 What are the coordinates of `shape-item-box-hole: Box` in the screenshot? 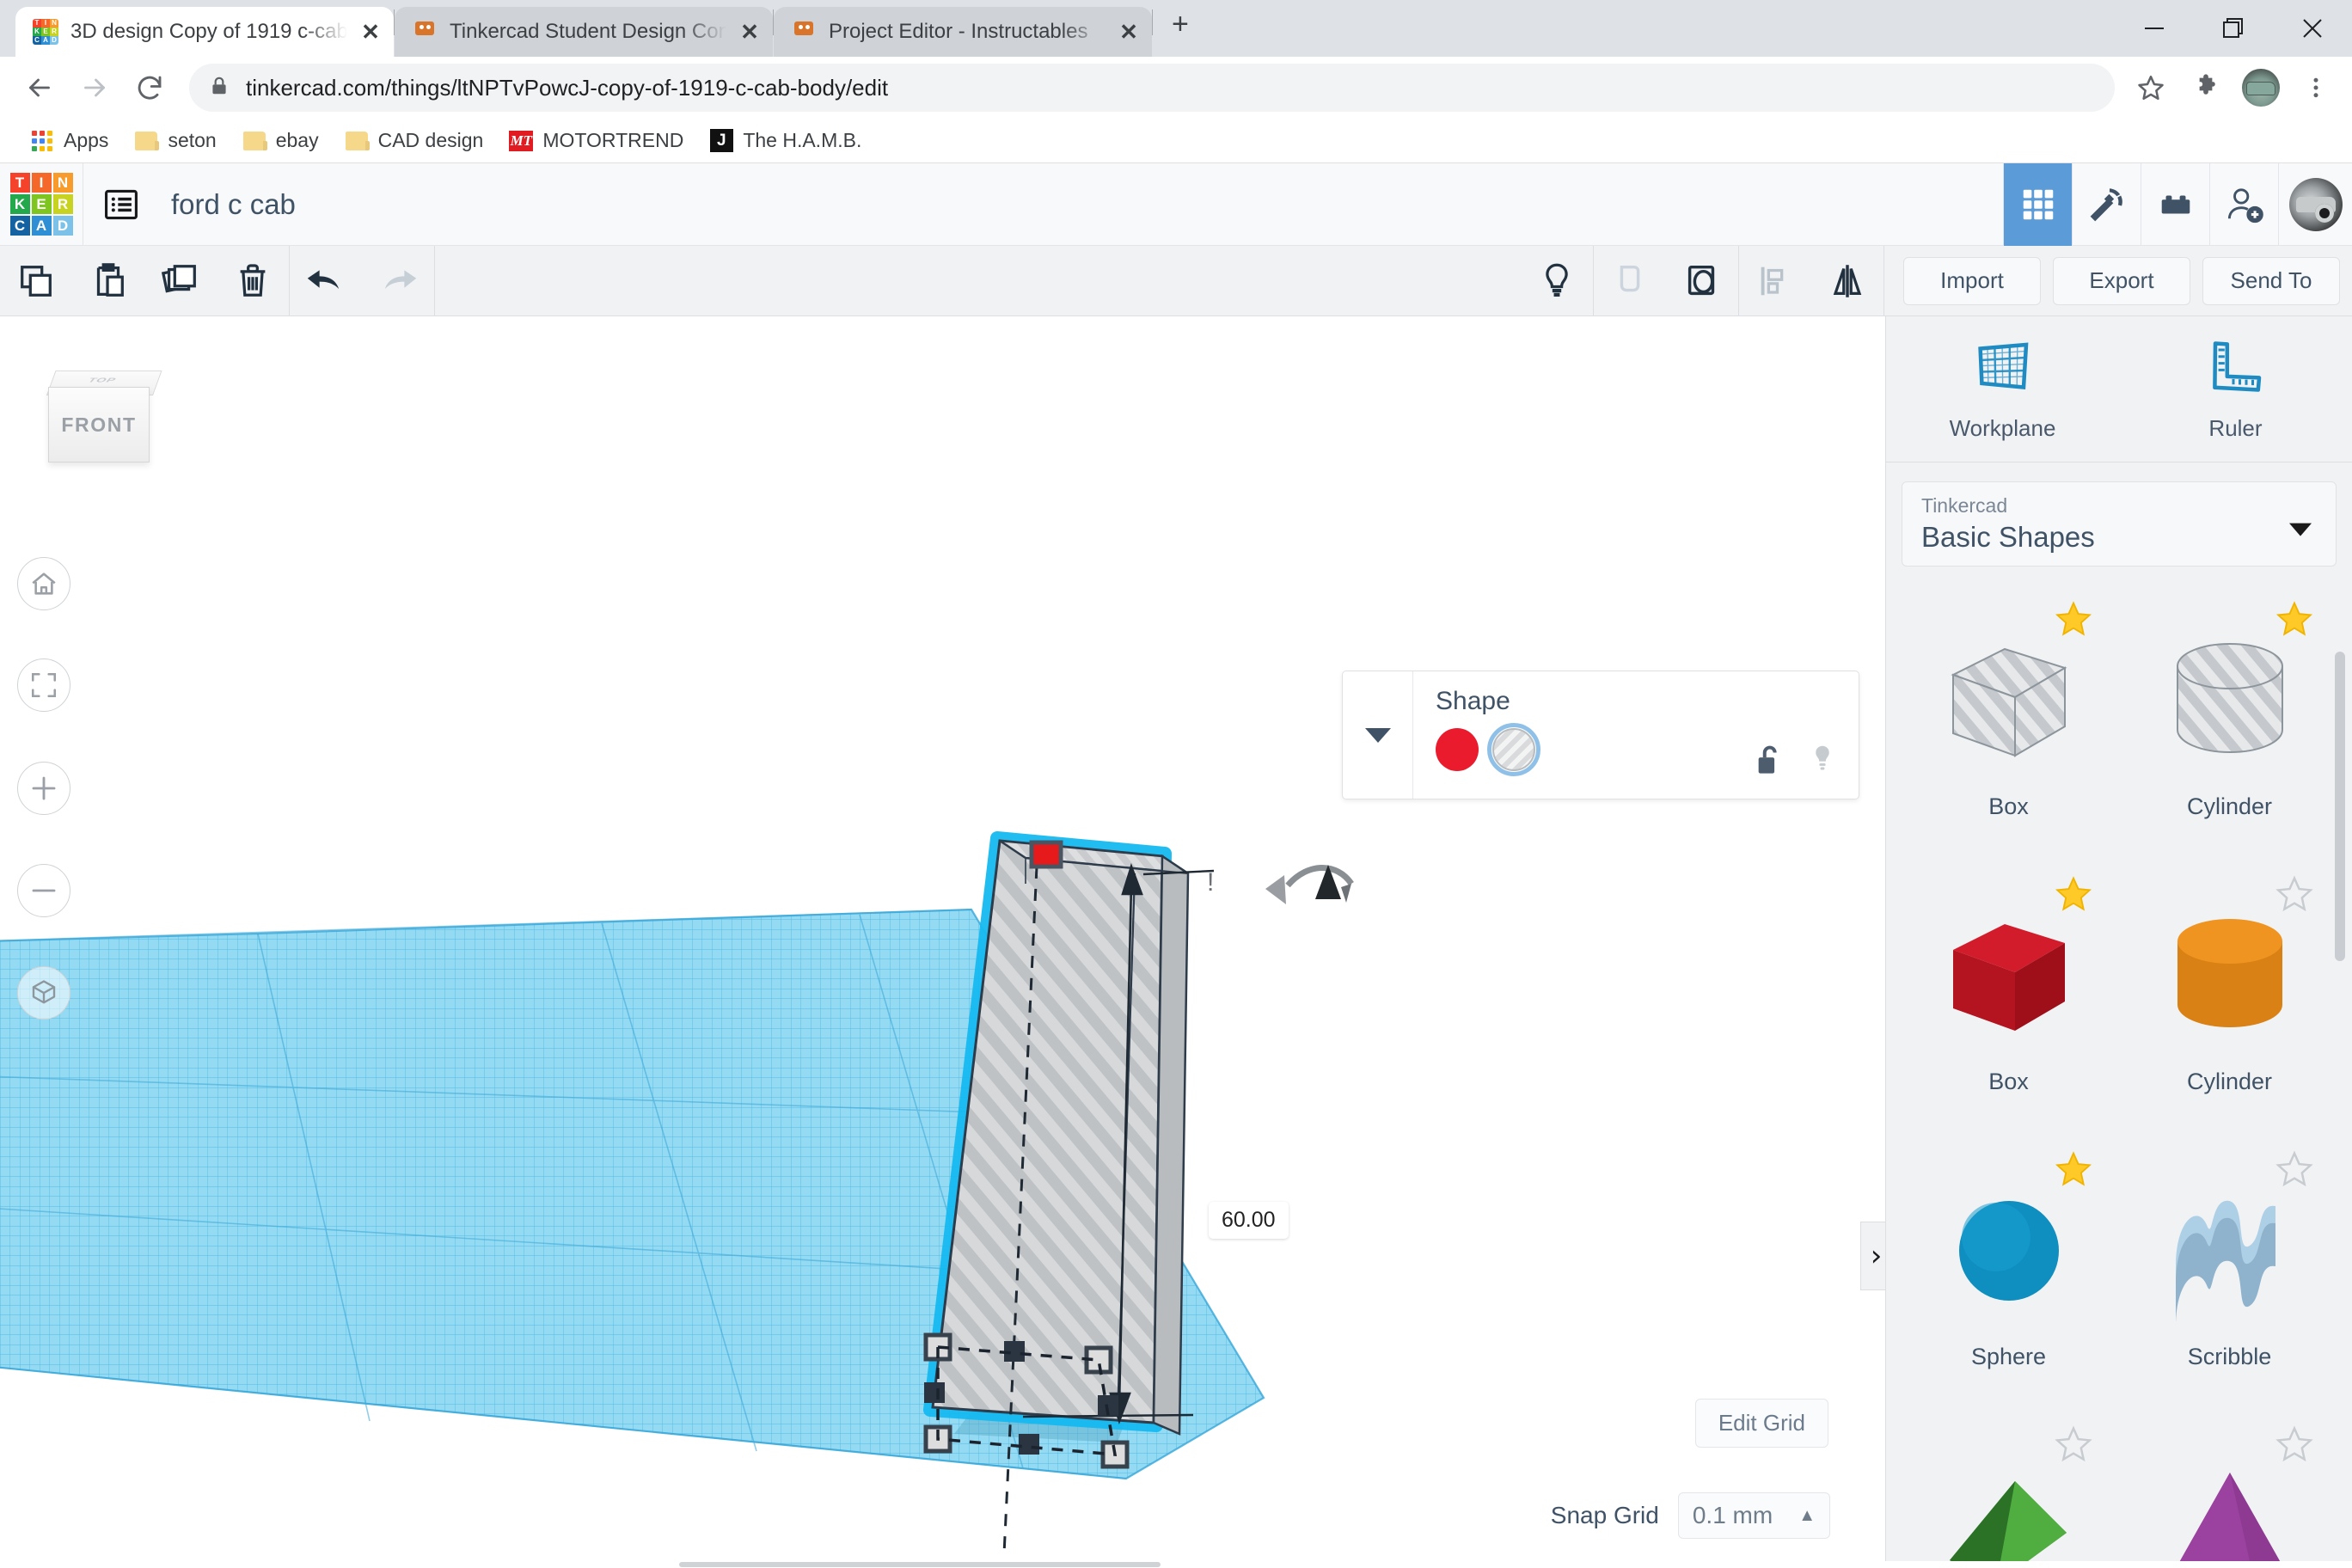 It's located at (2008, 729).